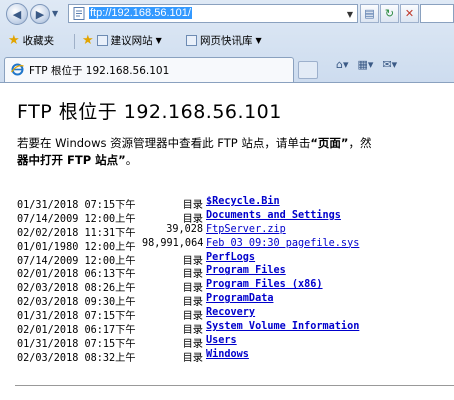 The height and width of the screenshot is (400, 454). Describe the element at coordinates (246, 270) in the screenshot. I see `directory-link: Program Files` at that location.